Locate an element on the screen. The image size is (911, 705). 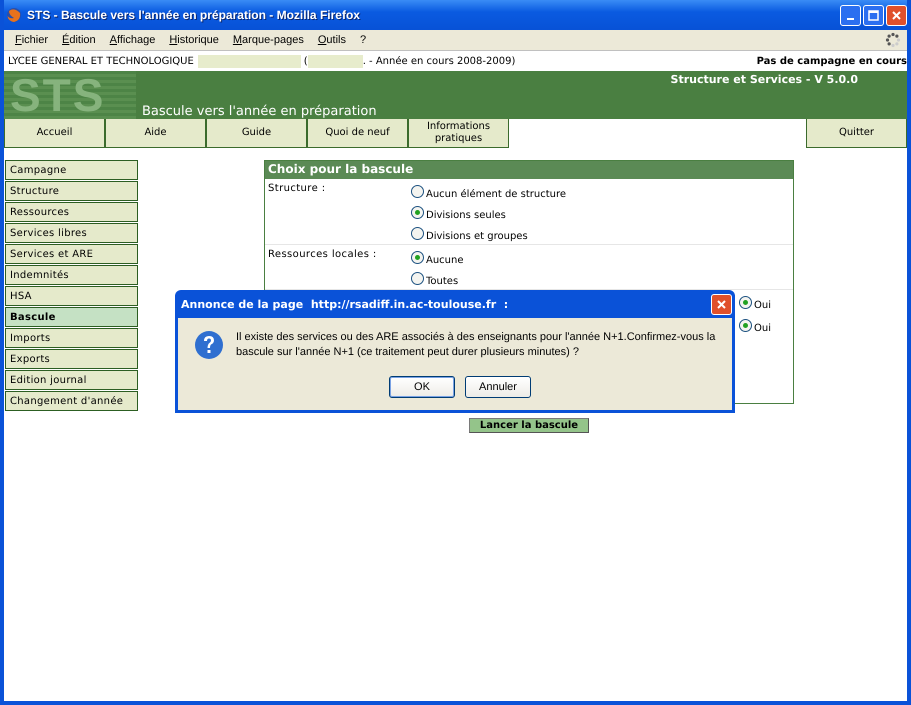
nav-tab: Quoi de neuf is located at coordinates (357, 133).